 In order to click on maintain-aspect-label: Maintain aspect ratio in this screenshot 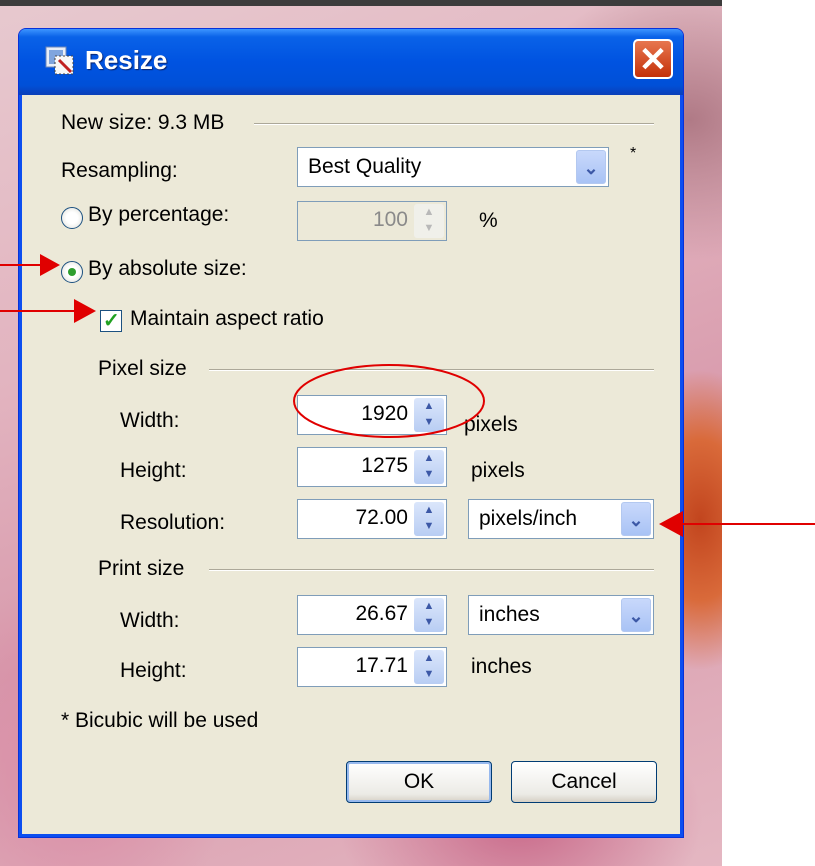, I will do `click(227, 318)`.